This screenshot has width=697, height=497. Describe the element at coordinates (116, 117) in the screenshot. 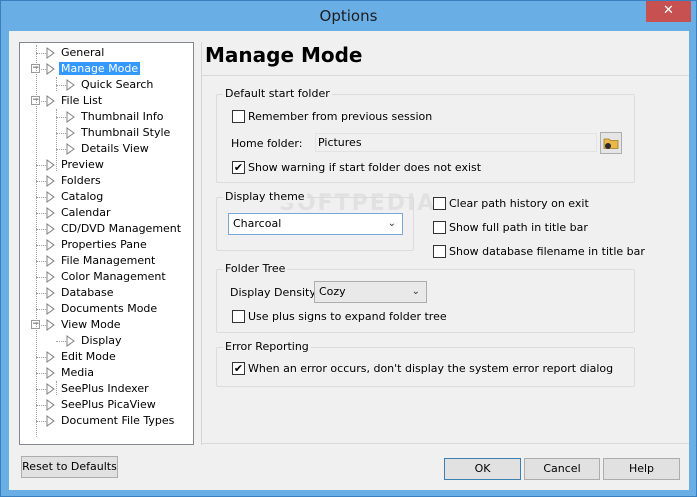

I see `tree-item: Thumbnail Info` at that location.